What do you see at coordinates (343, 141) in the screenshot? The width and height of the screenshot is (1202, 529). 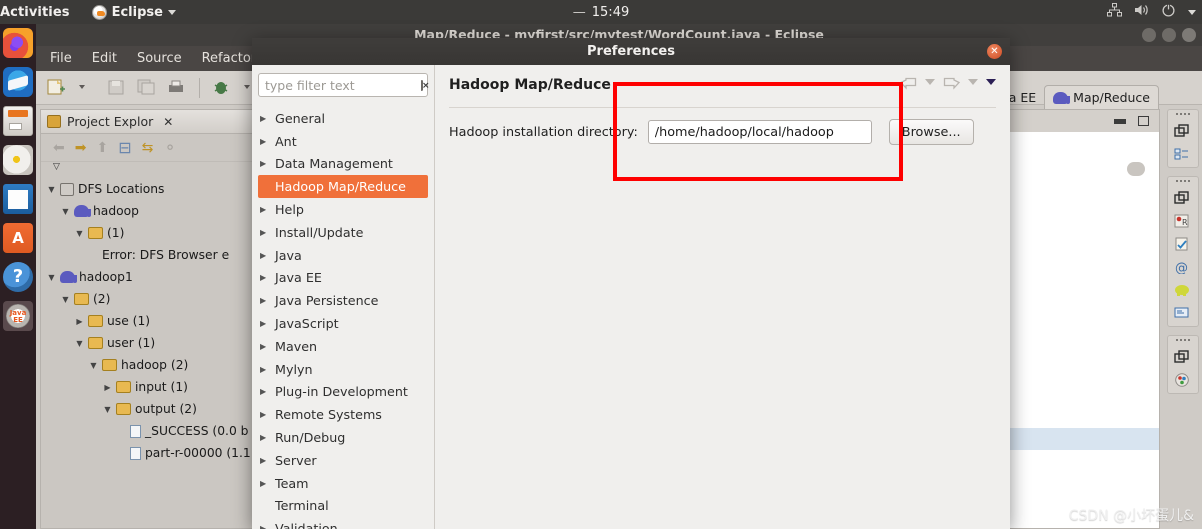 I see `preferences-tree-item: ▶ Ant` at bounding box center [343, 141].